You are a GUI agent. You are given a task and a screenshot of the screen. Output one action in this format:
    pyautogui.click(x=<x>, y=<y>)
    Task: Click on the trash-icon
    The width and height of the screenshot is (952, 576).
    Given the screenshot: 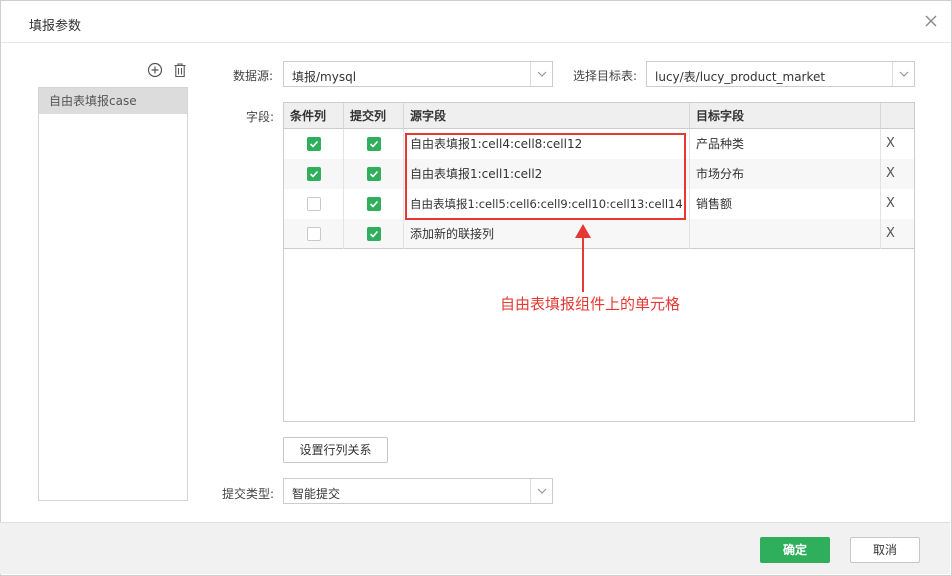 What is the action you would take?
    pyautogui.click(x=180, y=70)
    